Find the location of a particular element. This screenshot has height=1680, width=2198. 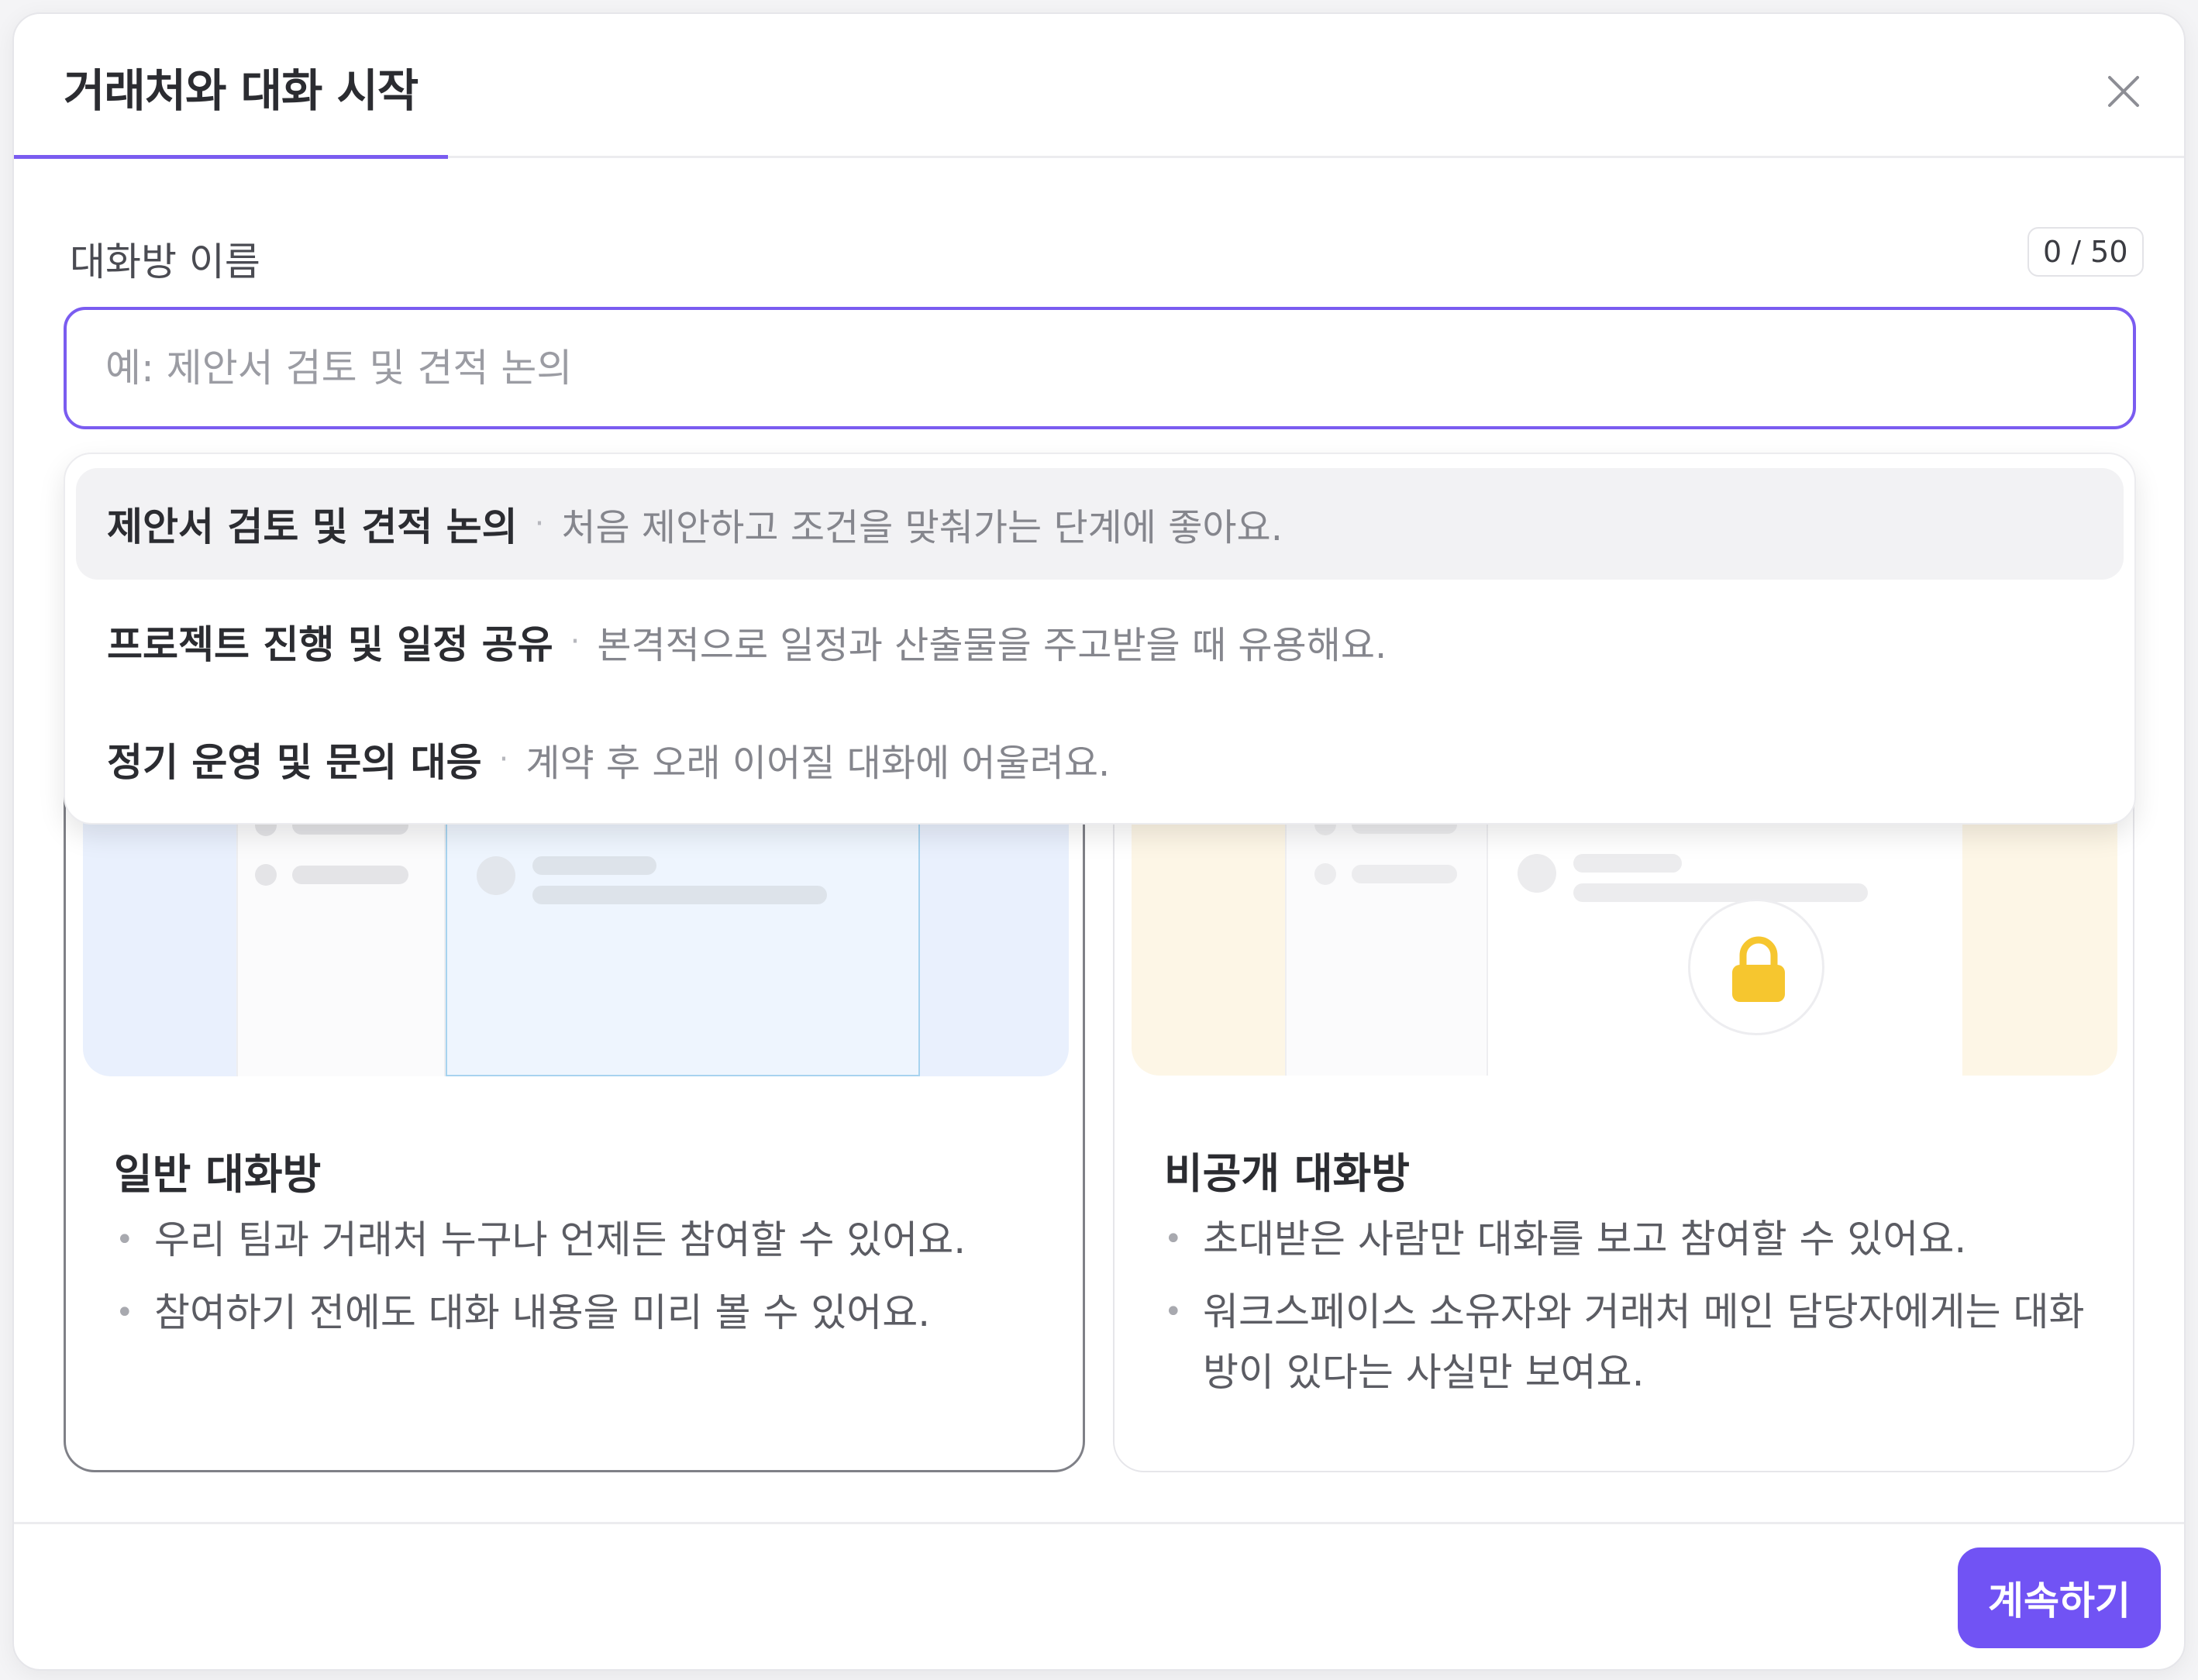

bullet-item: 초대받은 사람만 대화를 보고 참여할 수 있어요. is located at coordinates (1629, 1239).